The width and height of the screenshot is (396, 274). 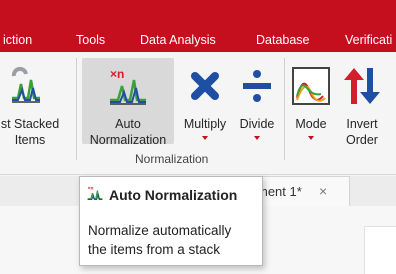 What do you see at coordinates (173, 195) in the screenshot?
I see `tooltip-title: Auto Normalization` at bounding box center [173, 195].